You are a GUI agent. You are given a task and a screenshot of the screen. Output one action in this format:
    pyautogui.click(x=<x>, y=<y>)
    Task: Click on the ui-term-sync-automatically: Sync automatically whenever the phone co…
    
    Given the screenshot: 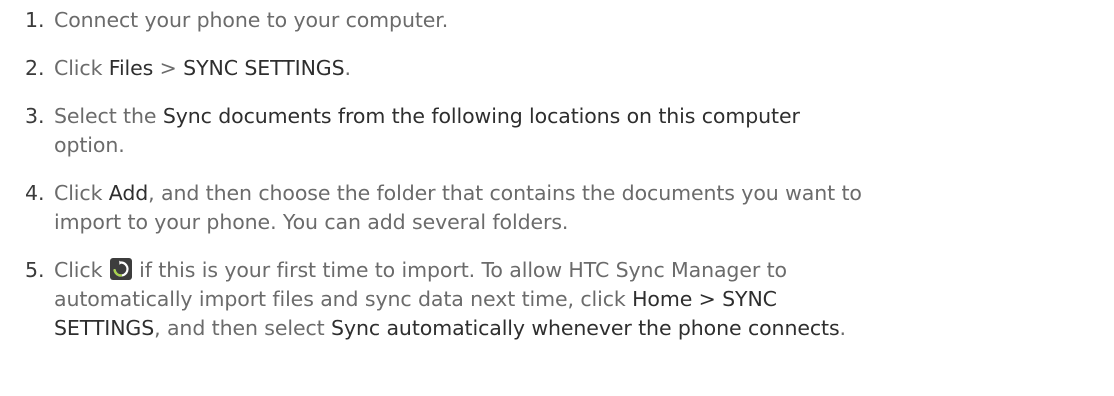 What is the action you would take?
    pyautogui.click(x=585, y=328)
    